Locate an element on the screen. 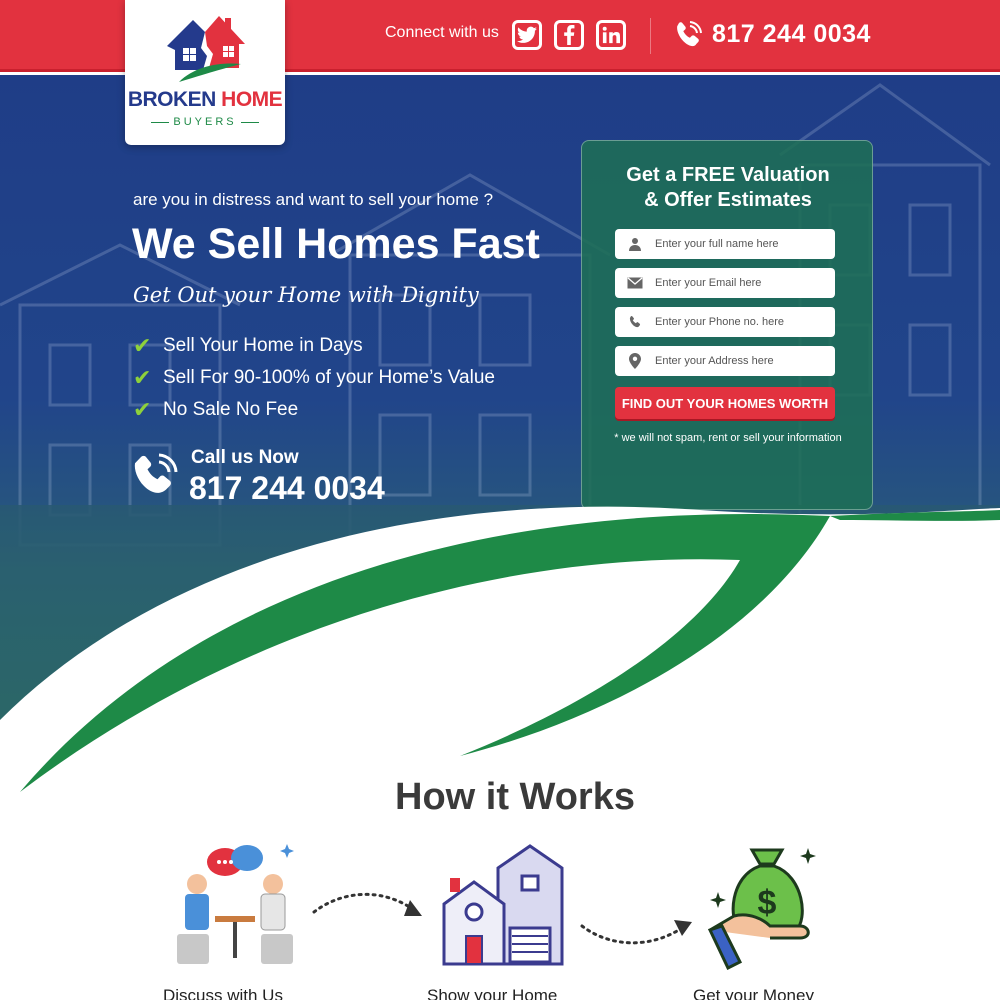  full-name-field is located at coordinates (725, 244).